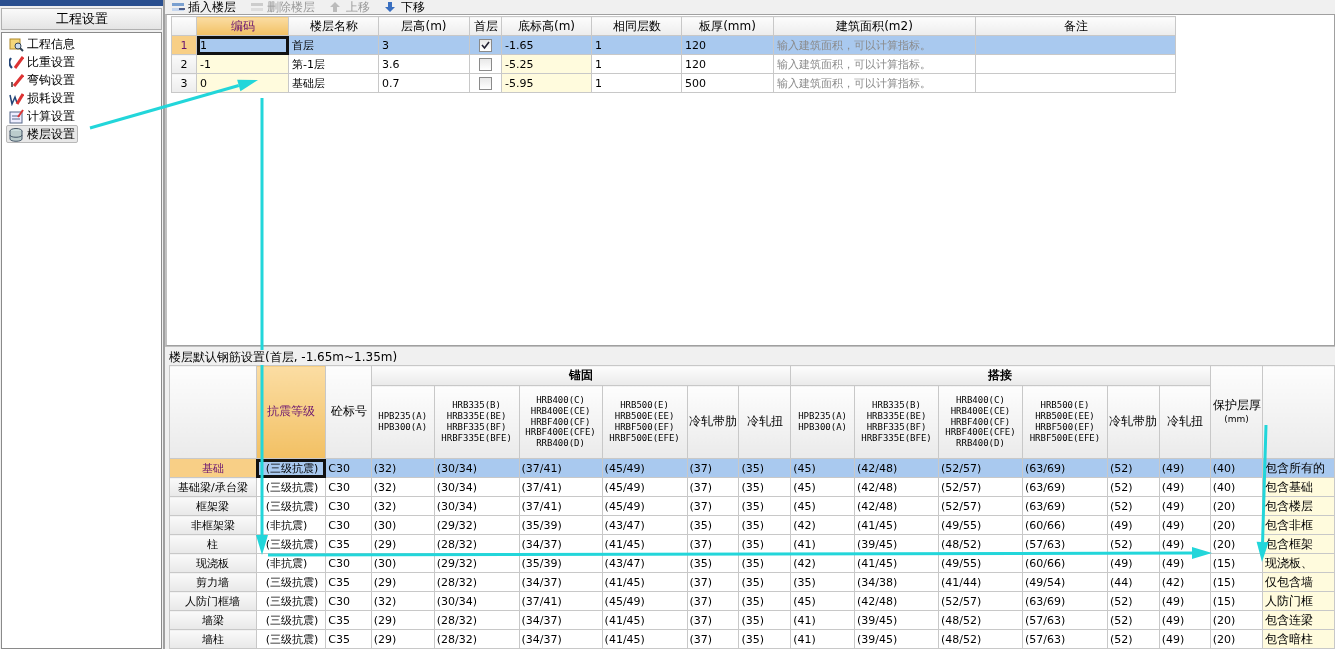 The image size is (1335, 649). Describe the element at coordinates (42, 44) in the screenshot. I see `navigation-item: 工程信息` at that location.